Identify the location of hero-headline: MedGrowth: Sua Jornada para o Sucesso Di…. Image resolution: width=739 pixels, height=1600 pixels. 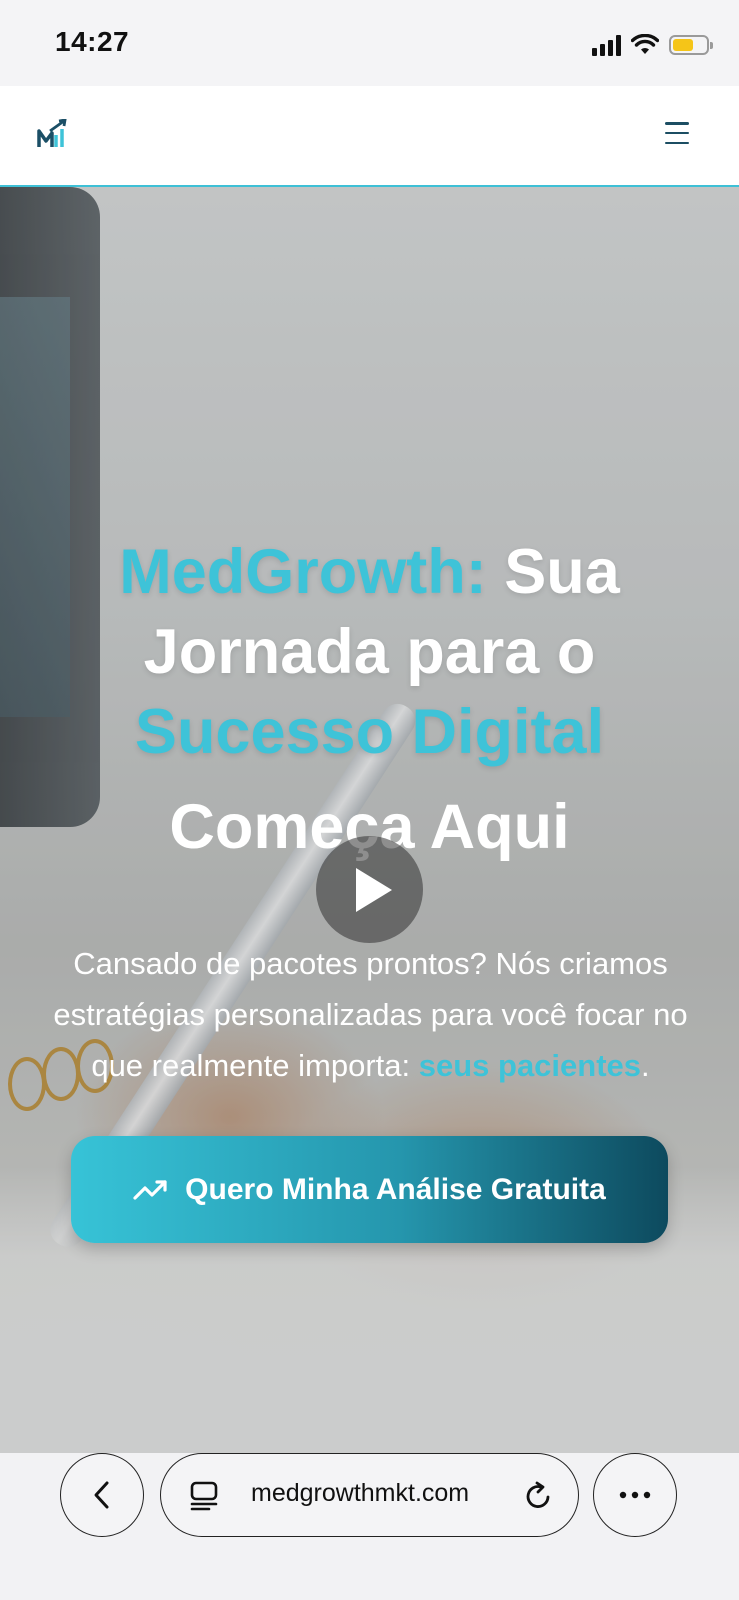
(369, 652).